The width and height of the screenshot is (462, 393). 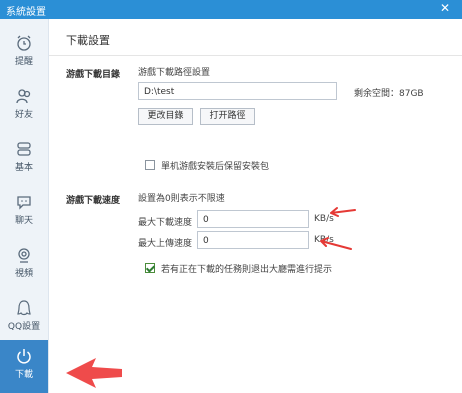 What do you see at coordinates (94, 373) in the screenshot?
I see `annotation-arrow-download-nav` at bounding box center [94, 373].